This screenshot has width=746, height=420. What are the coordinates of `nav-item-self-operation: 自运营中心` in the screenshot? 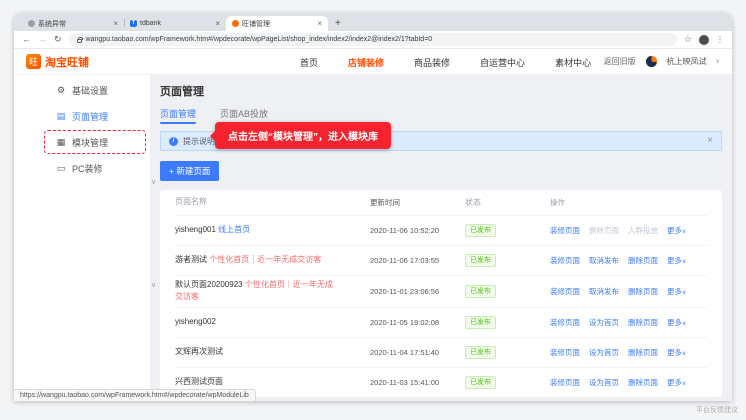 It's located at (502, 62).